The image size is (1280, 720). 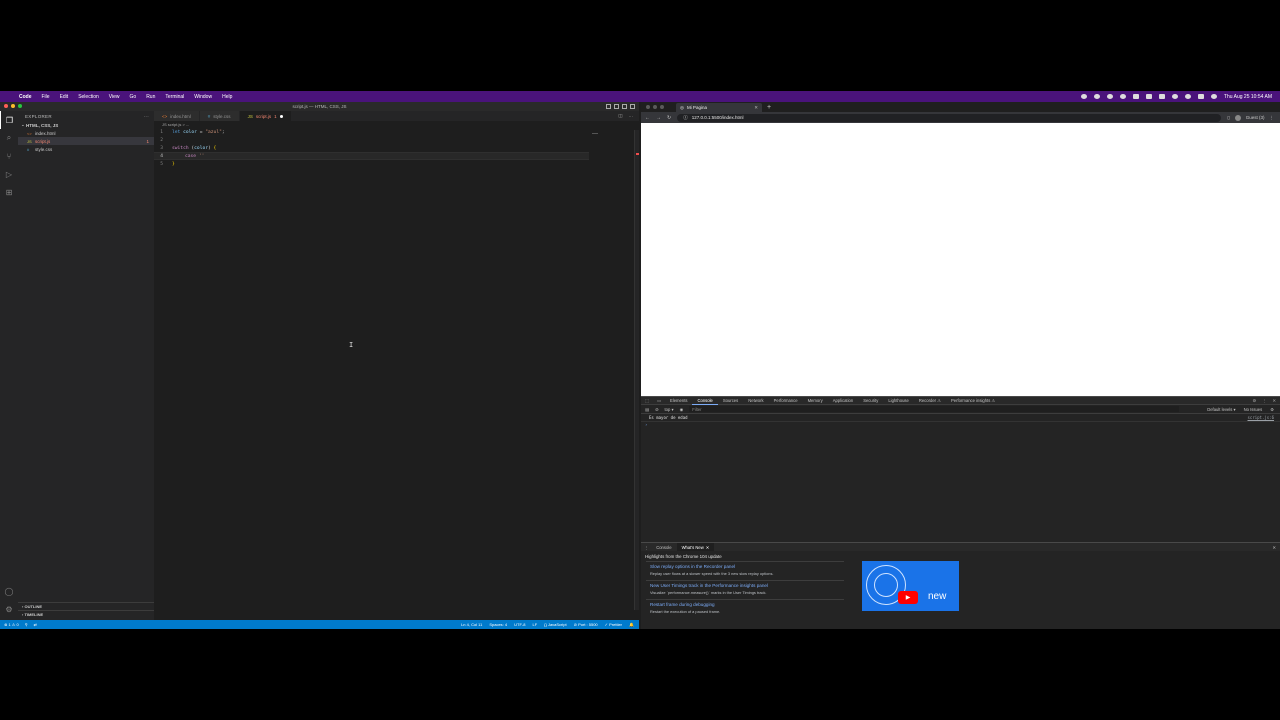 What do you see at coordinates (86, 149) in the screenshot?
I see `file-item-style-css: # style.css` at bounding box center [86, 149].